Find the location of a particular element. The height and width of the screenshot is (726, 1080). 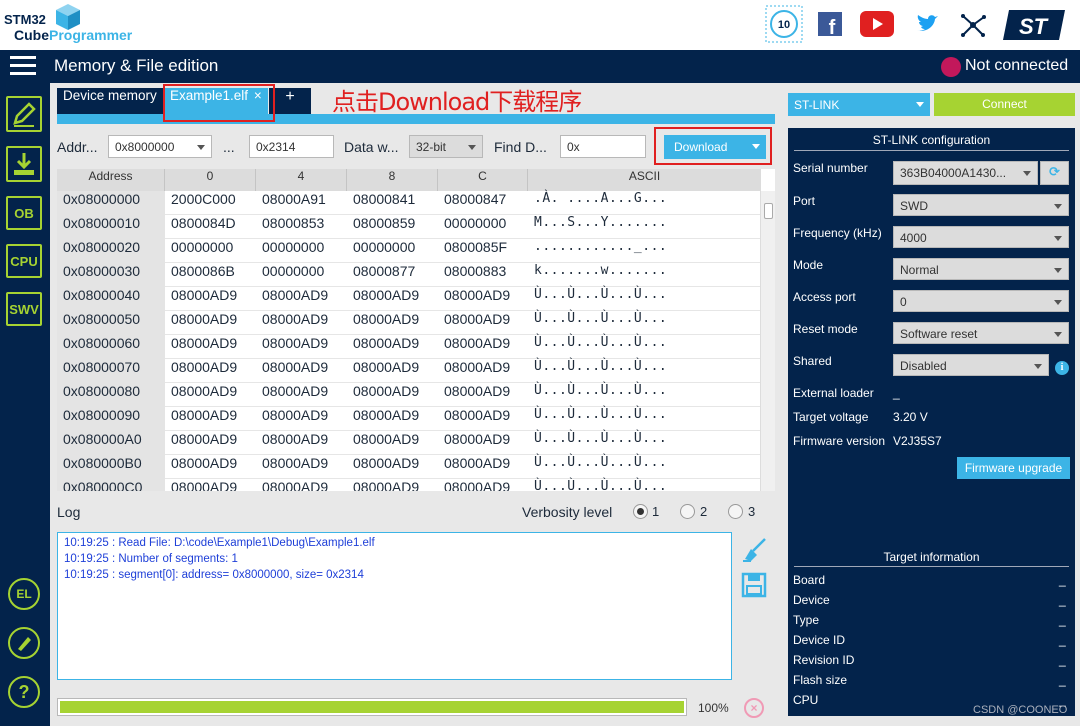

data-cell: 0800086B is located at coordinates (210, 275).